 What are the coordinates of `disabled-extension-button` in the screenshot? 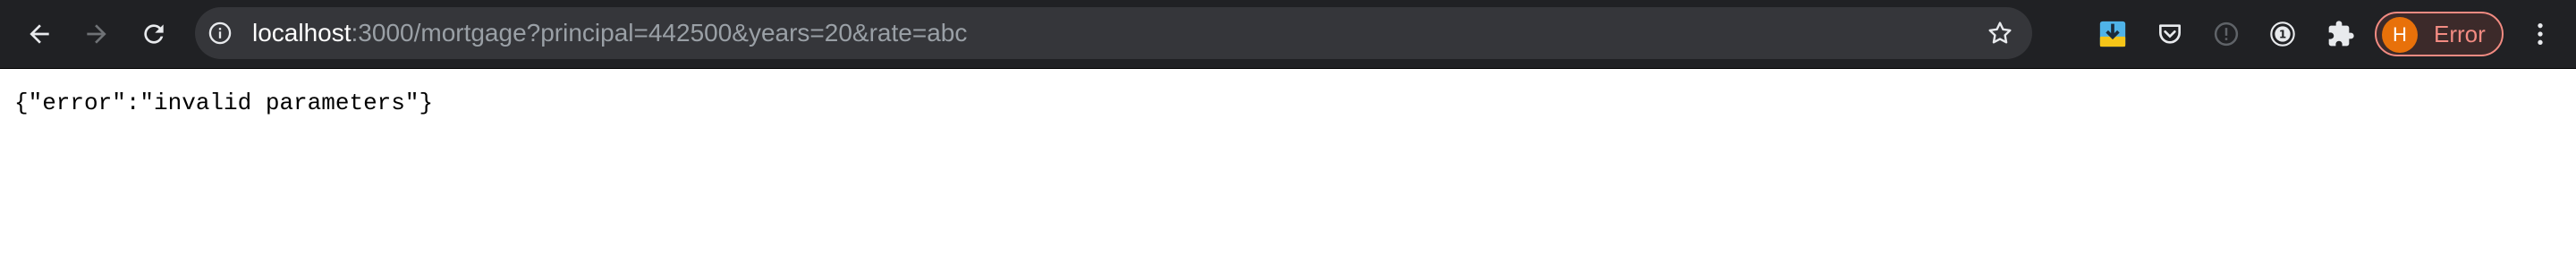 It's located at (2226, 34).